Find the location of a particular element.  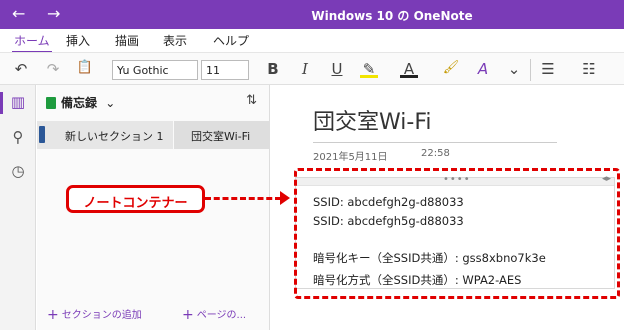

tab-view: 表示 is located at coordinates (175, 40).